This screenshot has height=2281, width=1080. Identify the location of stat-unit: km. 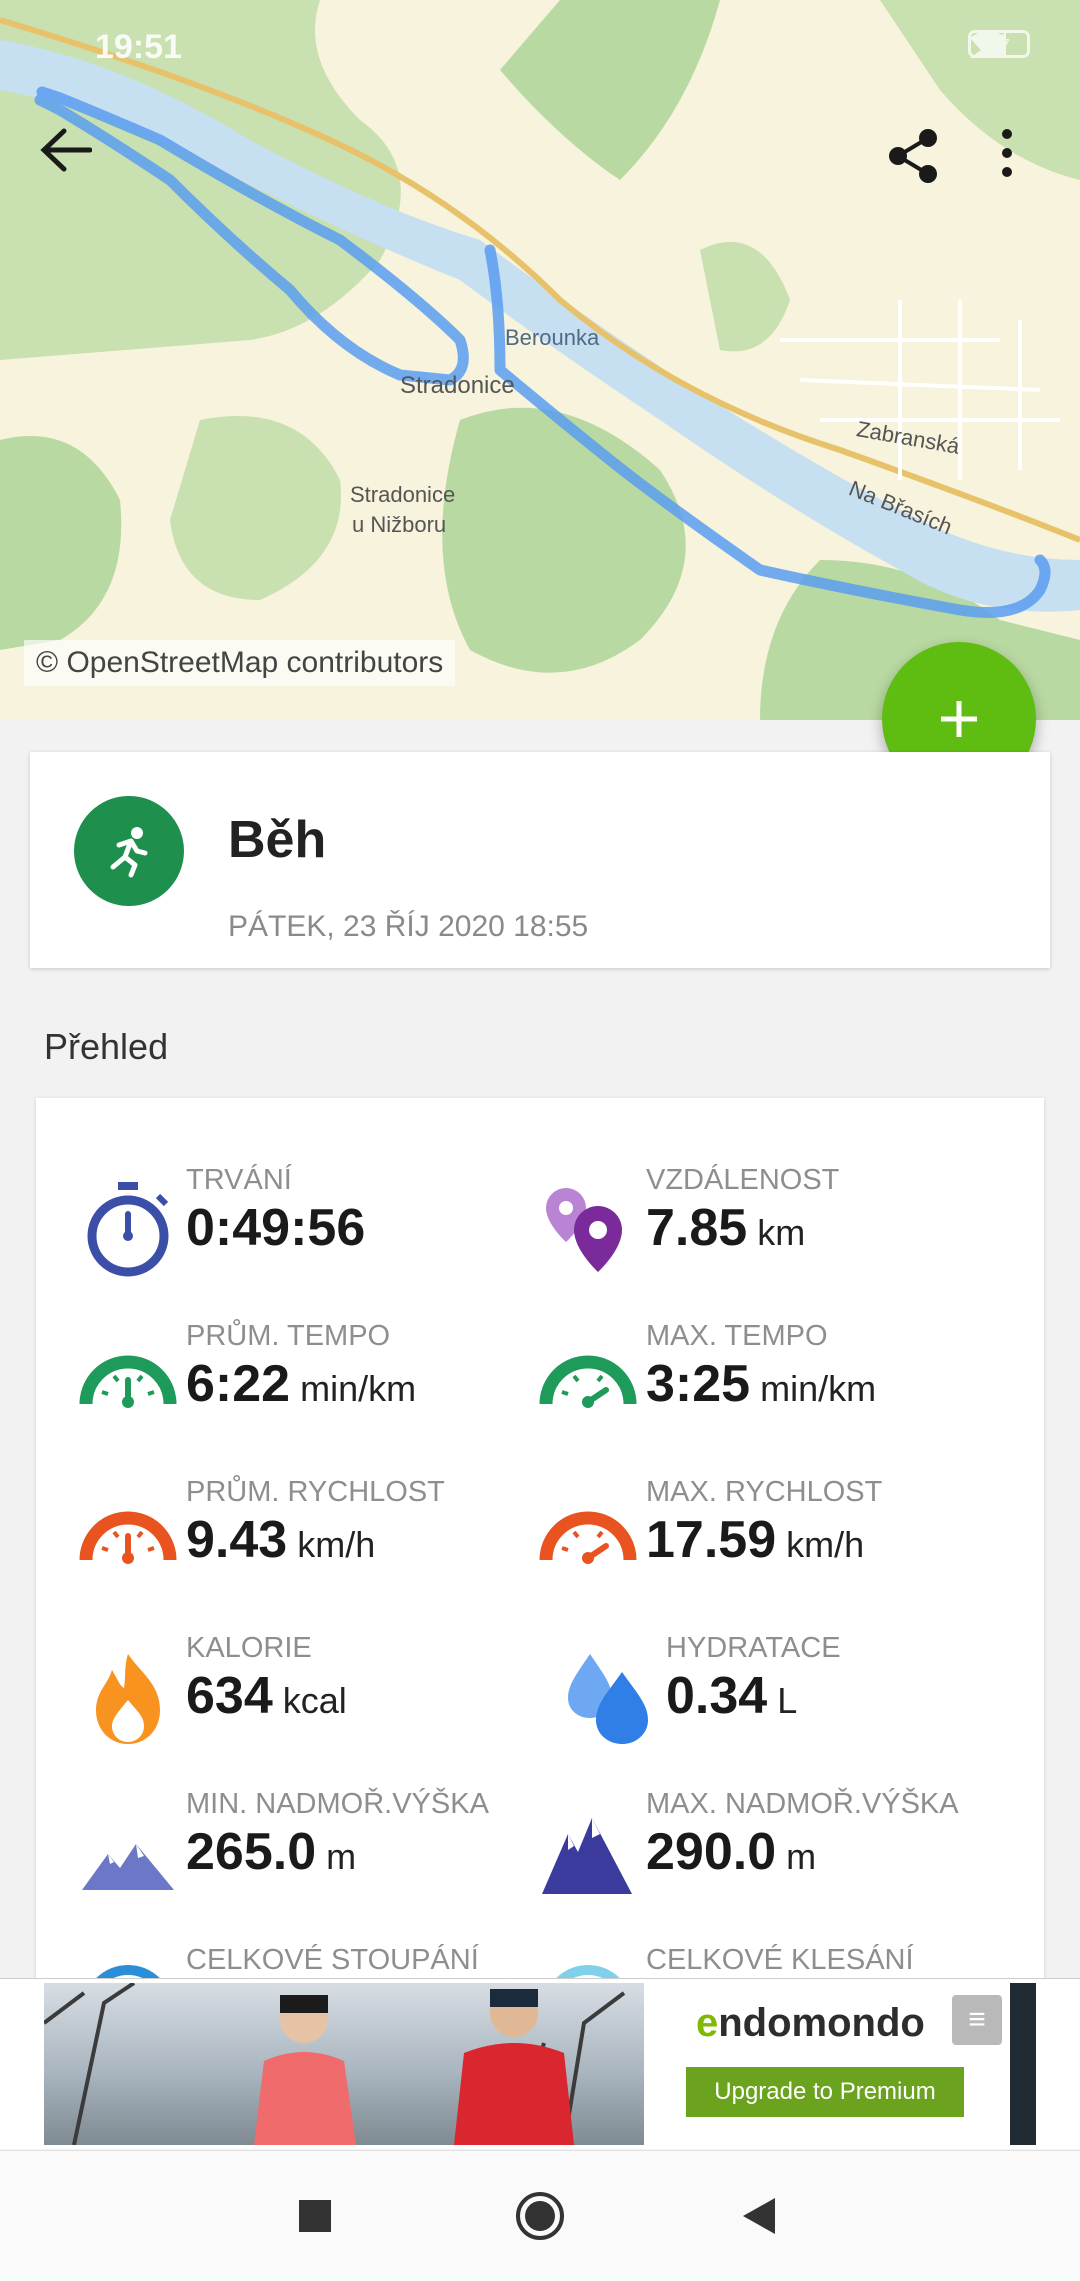
(781, 1232).